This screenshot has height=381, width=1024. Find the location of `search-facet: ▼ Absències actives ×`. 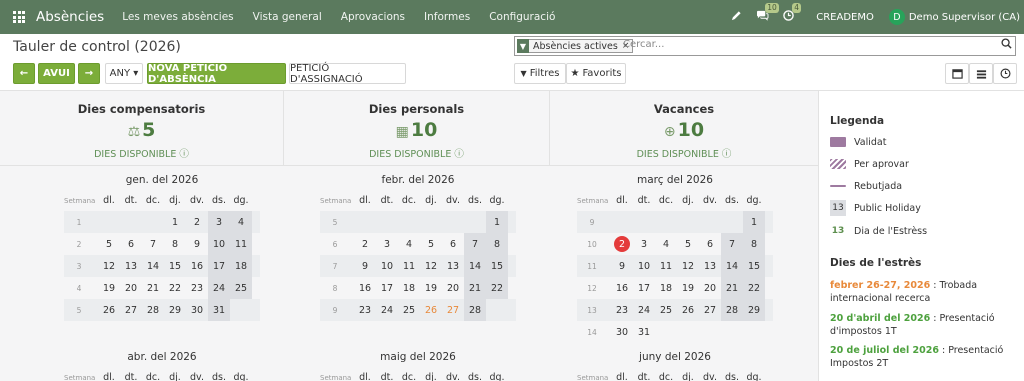

search-facet: ▼ Absències actives × is located at coordinates (575, 46).